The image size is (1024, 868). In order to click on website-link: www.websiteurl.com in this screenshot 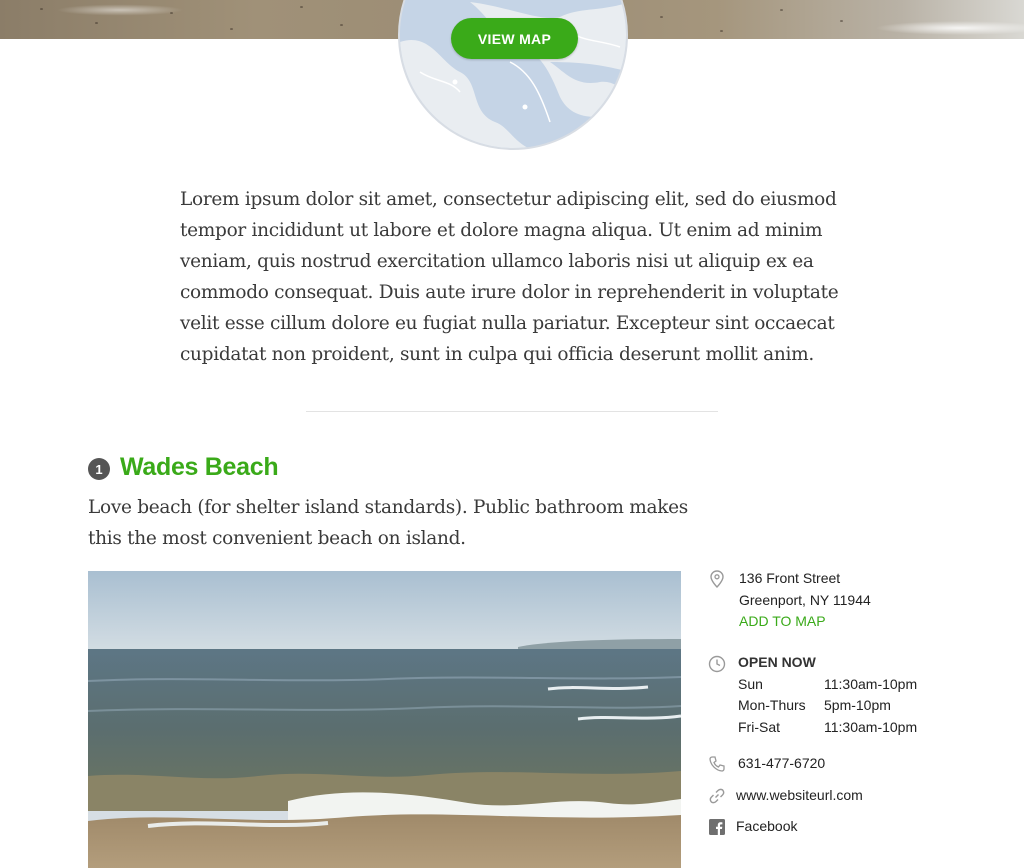, I will do `click(799, 796)`.